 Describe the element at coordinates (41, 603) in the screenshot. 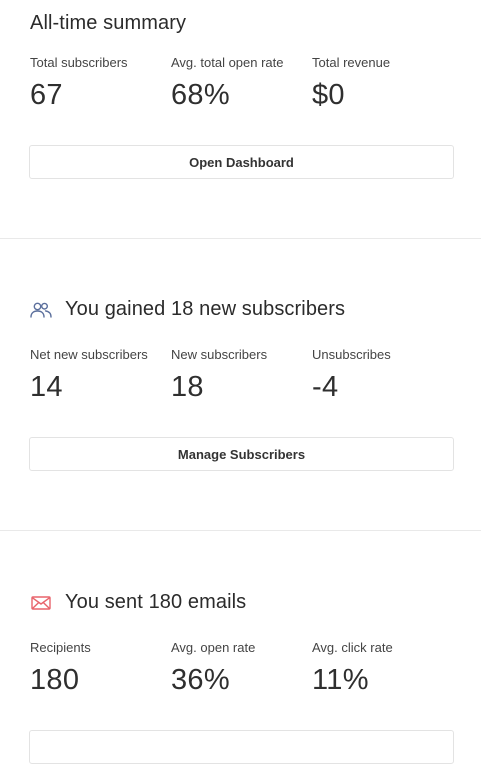

I see `envelope-icon` at that location.